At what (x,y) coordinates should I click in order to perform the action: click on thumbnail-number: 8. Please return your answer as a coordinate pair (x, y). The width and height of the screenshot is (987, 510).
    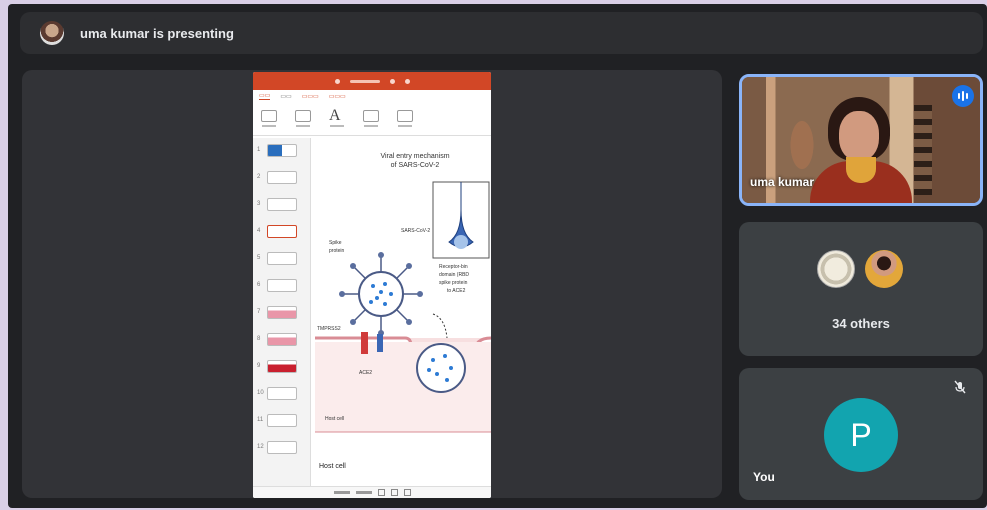
    Looking at the image, I should click on (259, 339).